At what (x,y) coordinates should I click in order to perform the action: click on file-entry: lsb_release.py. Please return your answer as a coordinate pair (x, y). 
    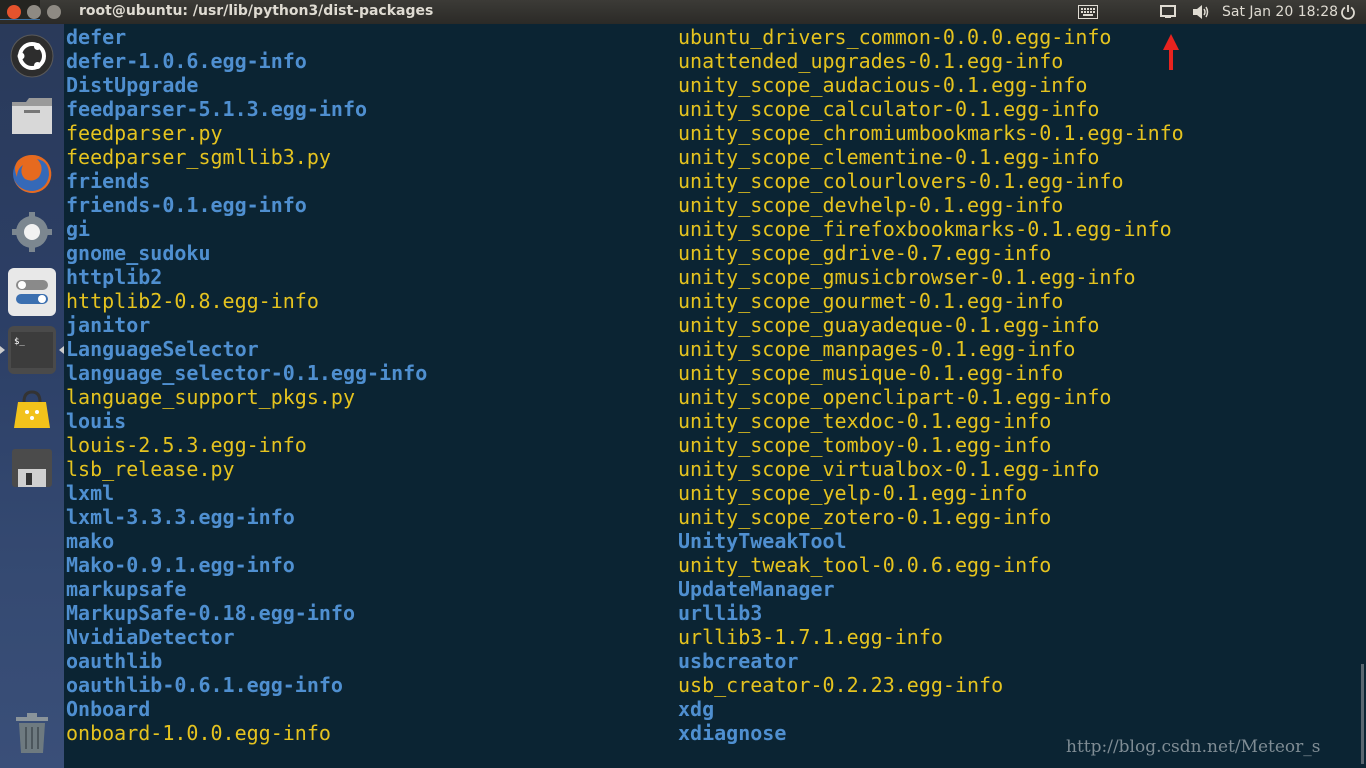
    Looking at the image, I should click on (150, 469).